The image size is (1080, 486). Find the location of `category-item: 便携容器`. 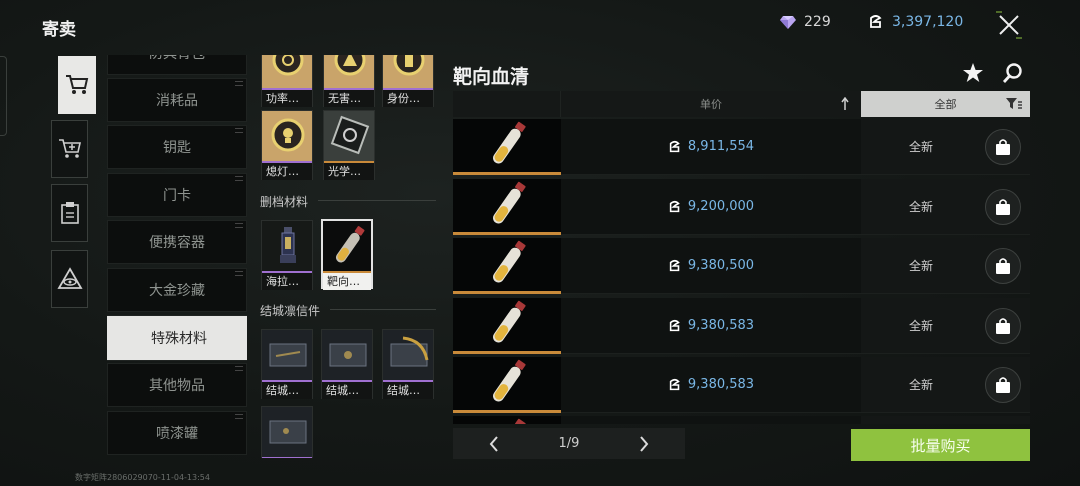

category-item: 便携容器 is located at coordinates (177, 242).